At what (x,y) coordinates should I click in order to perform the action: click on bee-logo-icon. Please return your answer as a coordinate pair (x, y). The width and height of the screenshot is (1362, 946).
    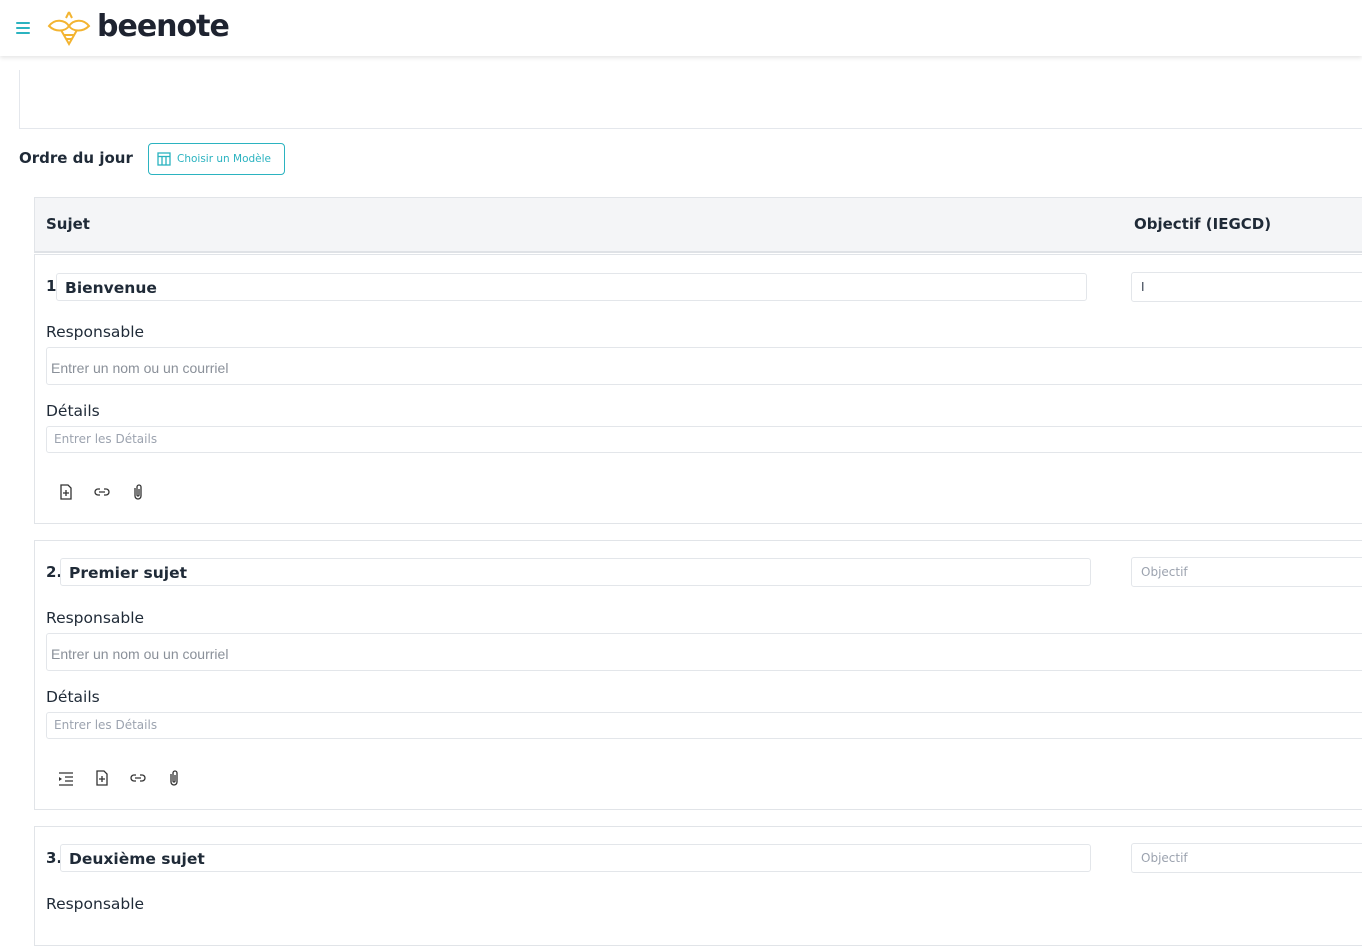
    Looking at the image, I should click on (69, 28).